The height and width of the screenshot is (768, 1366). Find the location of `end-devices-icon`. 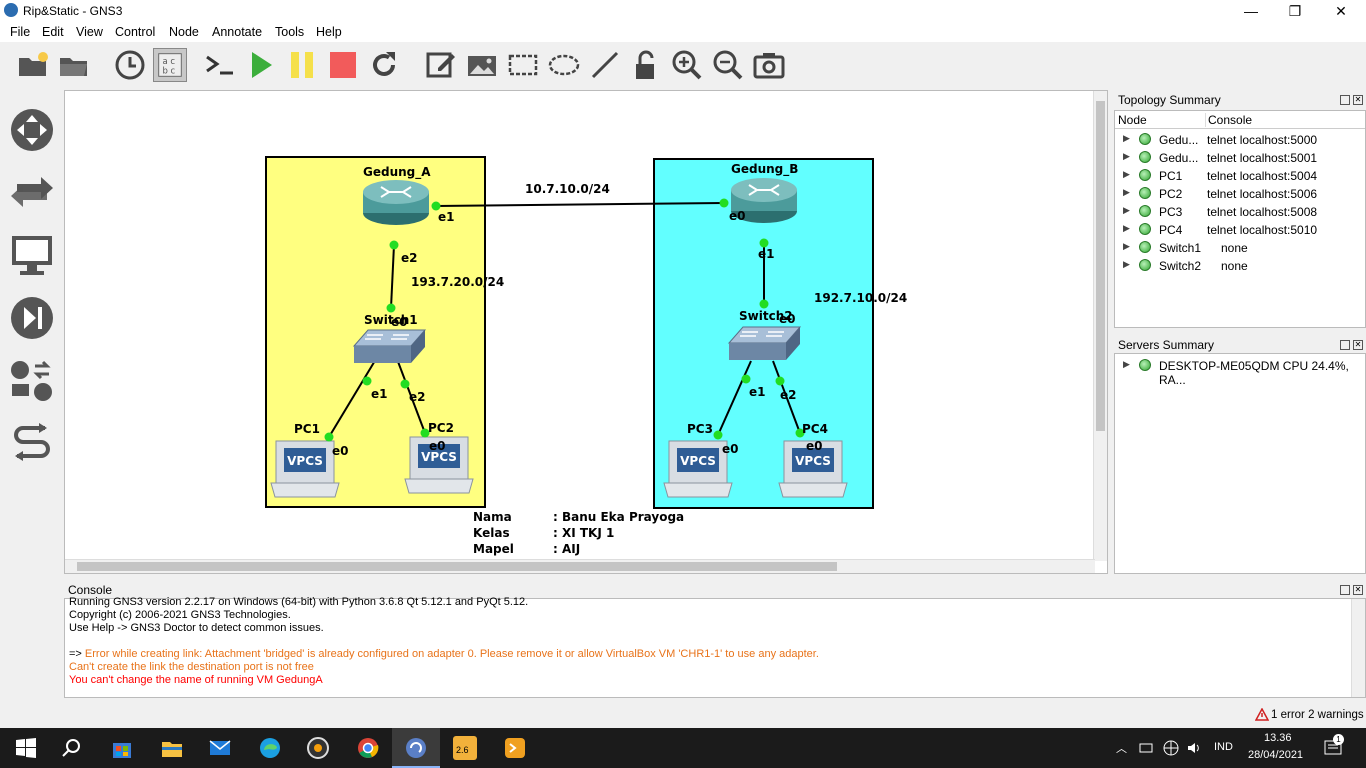

end-devices-icon is located at coordinates (32, 255).